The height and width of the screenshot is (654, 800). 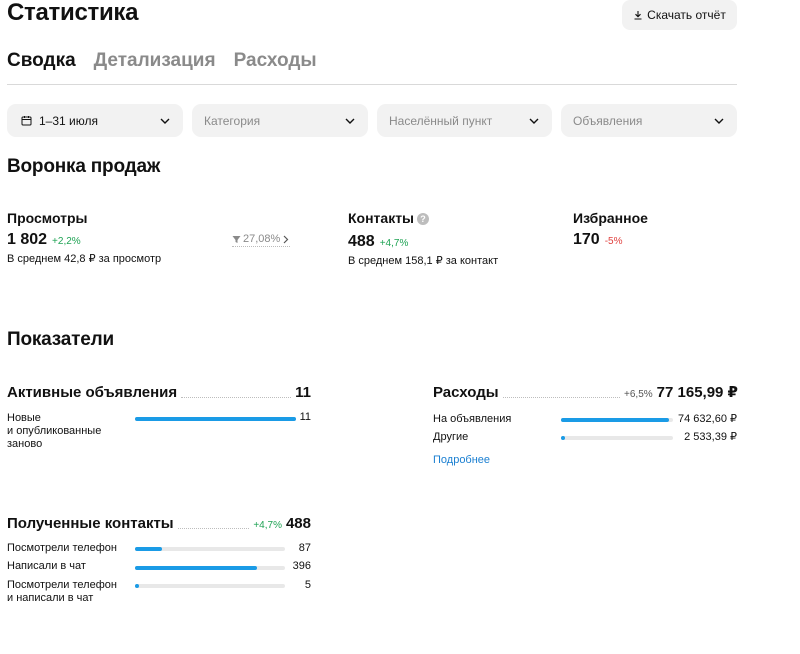 What do you see at coordinates (298, 523) in the screenshot?
I see `received-contacts-value: 488` at bounding box center [298, 523].